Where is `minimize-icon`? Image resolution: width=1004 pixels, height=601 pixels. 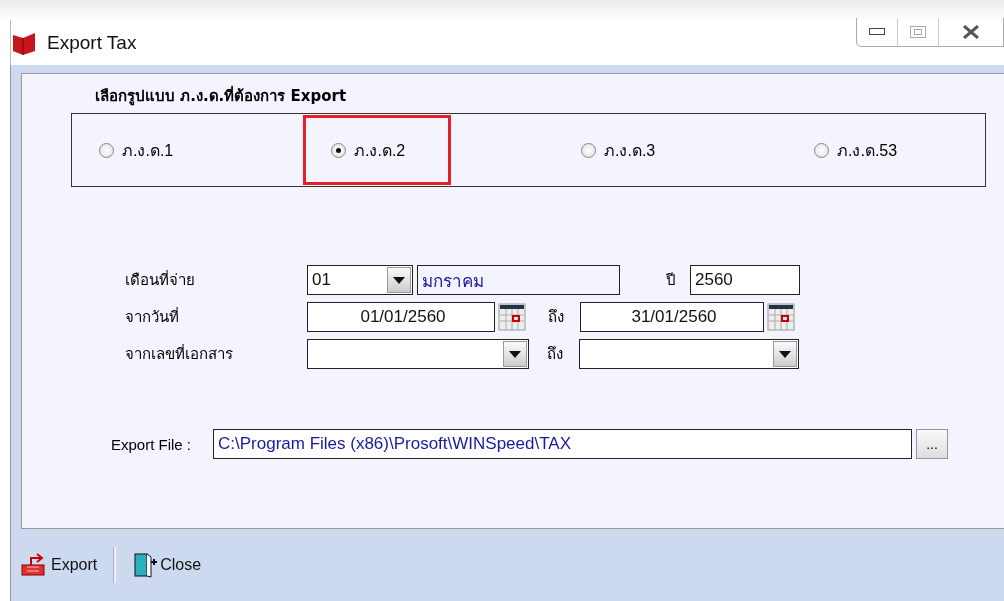 minimize-icon is located at coordinates (877, 32).